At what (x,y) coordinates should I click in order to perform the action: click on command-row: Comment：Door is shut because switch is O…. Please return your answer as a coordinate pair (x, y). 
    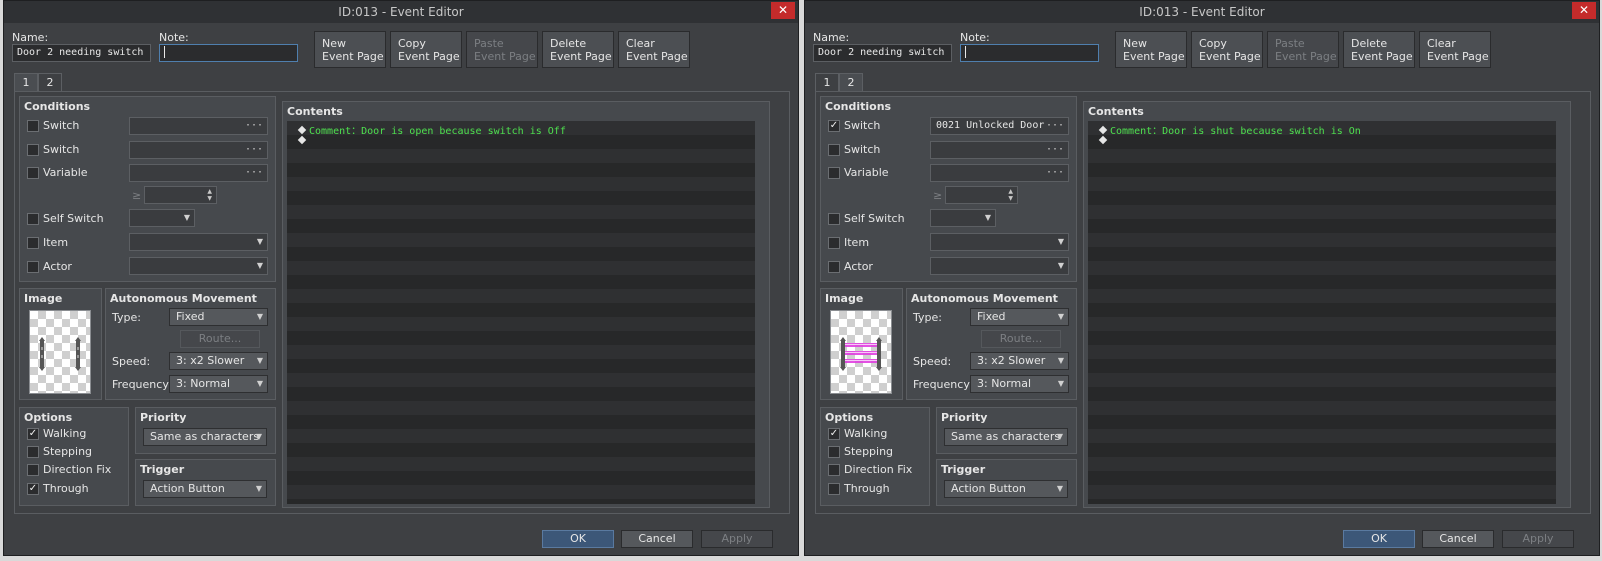
    Looking at the image, I should click on (1229, 129).